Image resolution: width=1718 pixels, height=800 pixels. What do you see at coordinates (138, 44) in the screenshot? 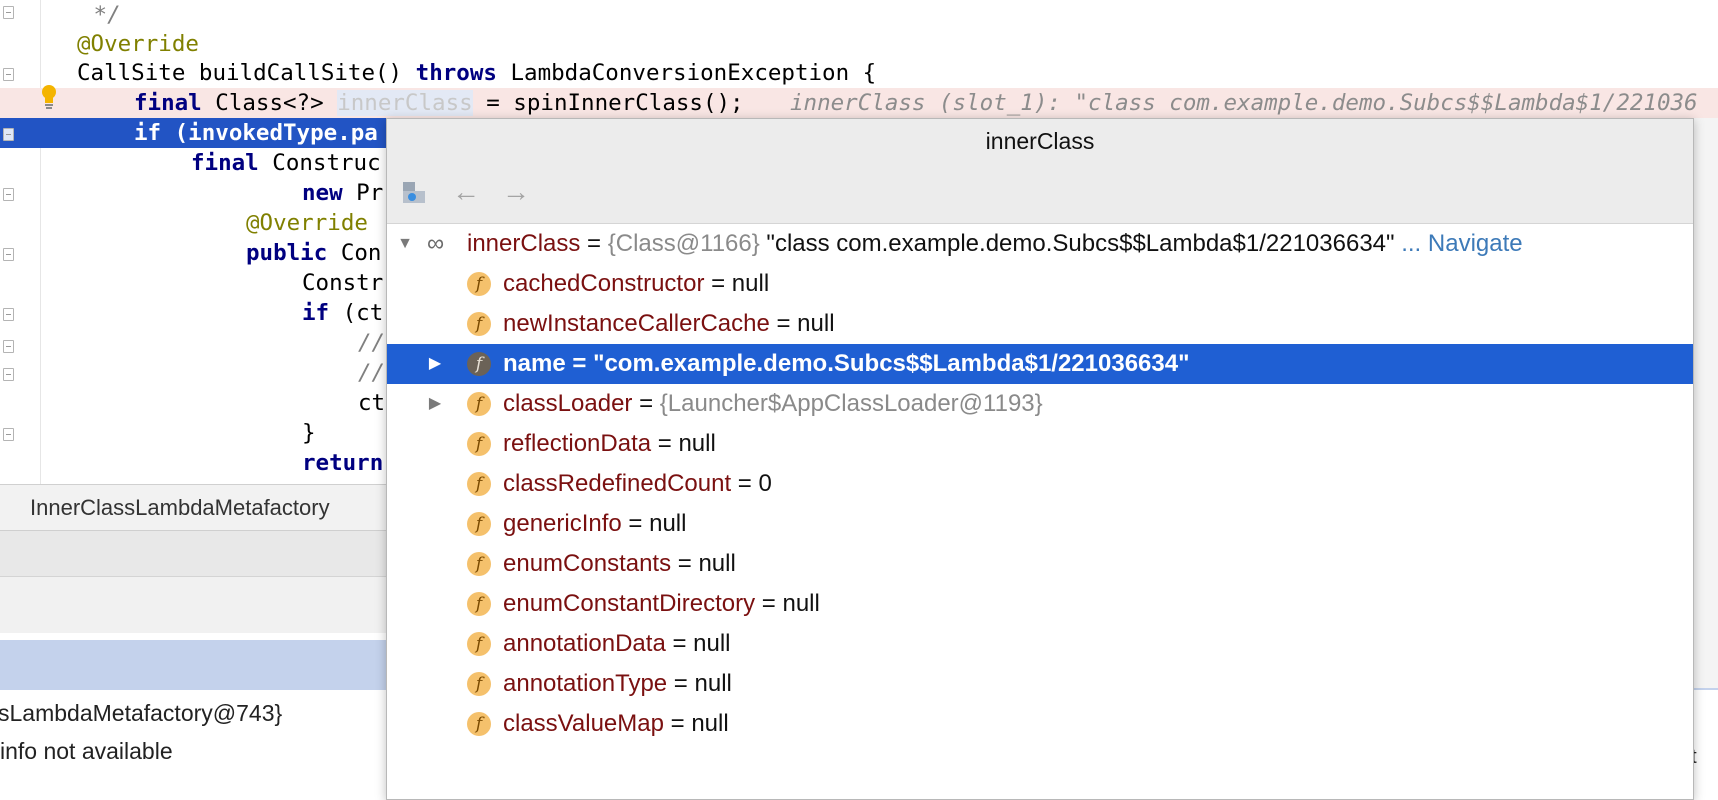
I see `annotation-text: @Override` at bounding box center [138, 44].